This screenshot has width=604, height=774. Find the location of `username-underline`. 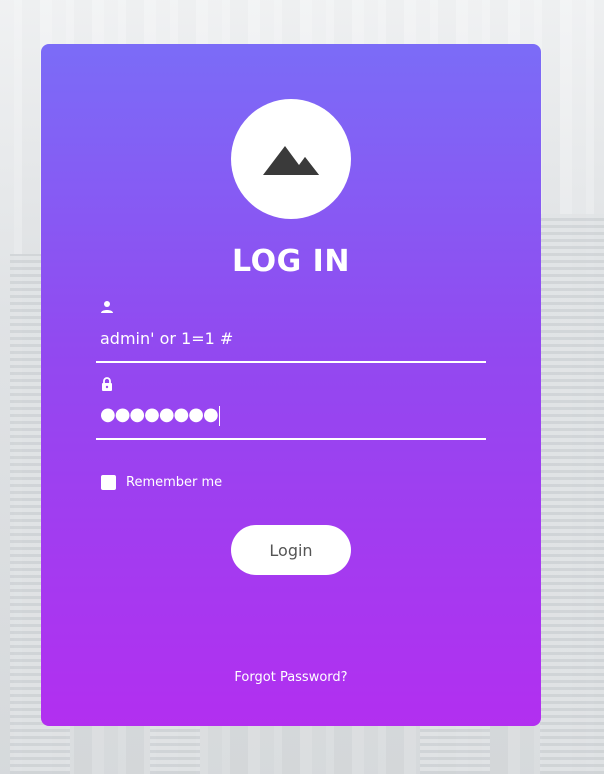

username-underline is located at coordinates (291, 362).